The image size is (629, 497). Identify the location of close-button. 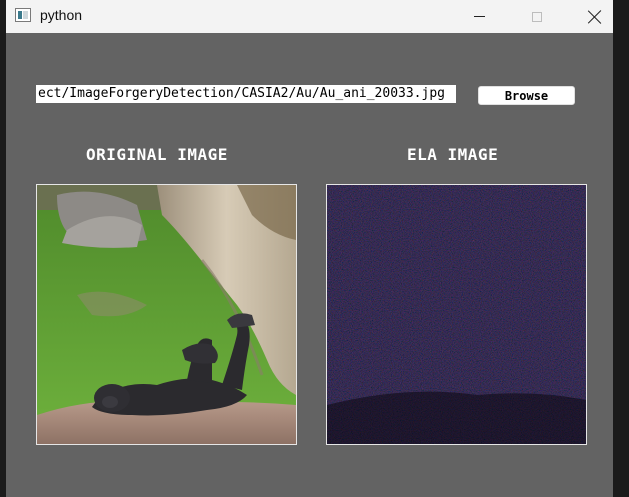
(592, 16).